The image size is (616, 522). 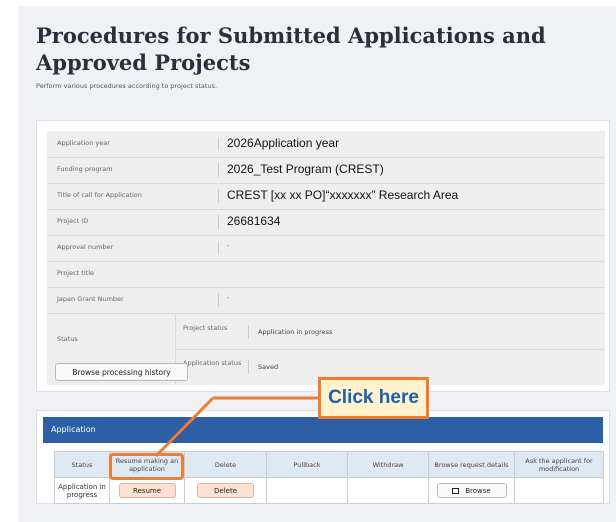 What do you see at coordinates (456, 491) in the screenshot?
I see `window-icon` at bounding box center [456, 491].